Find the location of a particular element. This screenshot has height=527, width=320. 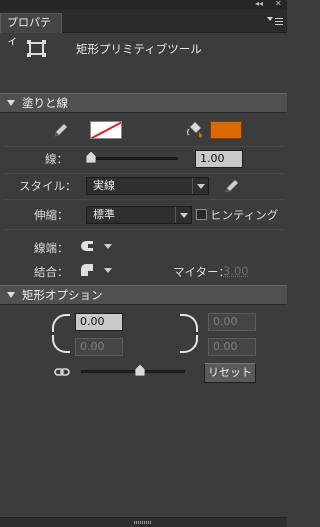

stroke-label: 線： is located at coordinates (56, 159).